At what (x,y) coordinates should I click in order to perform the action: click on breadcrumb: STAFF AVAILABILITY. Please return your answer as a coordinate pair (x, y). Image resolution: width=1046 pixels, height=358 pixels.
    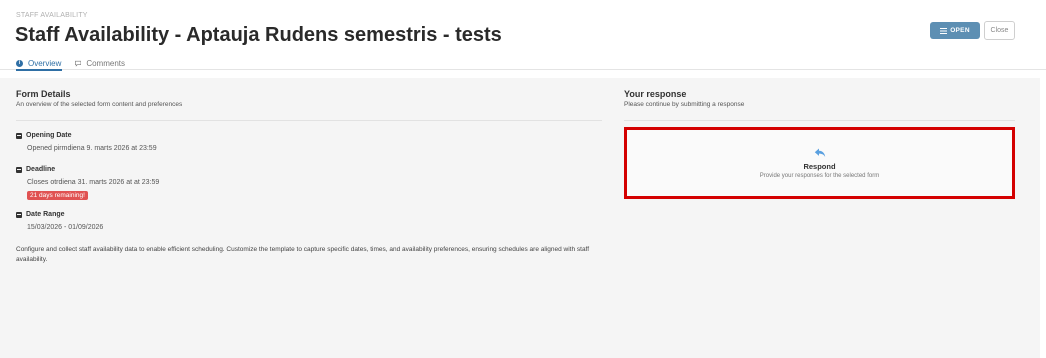
    Looking at the image, I should click on (52, 15).